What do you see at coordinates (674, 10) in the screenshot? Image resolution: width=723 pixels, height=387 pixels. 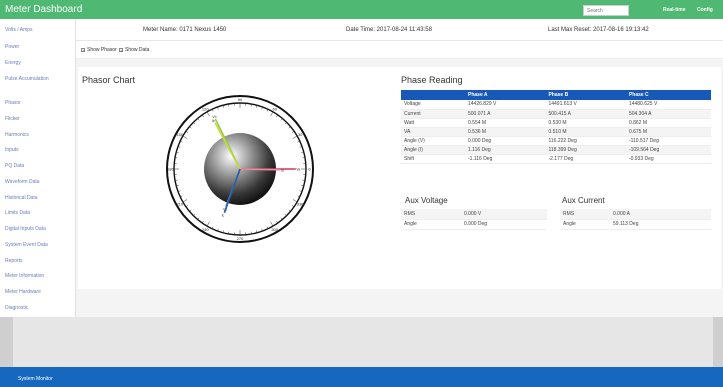 I see `realtime-link: Real-time` at bounding box center [674, 10].